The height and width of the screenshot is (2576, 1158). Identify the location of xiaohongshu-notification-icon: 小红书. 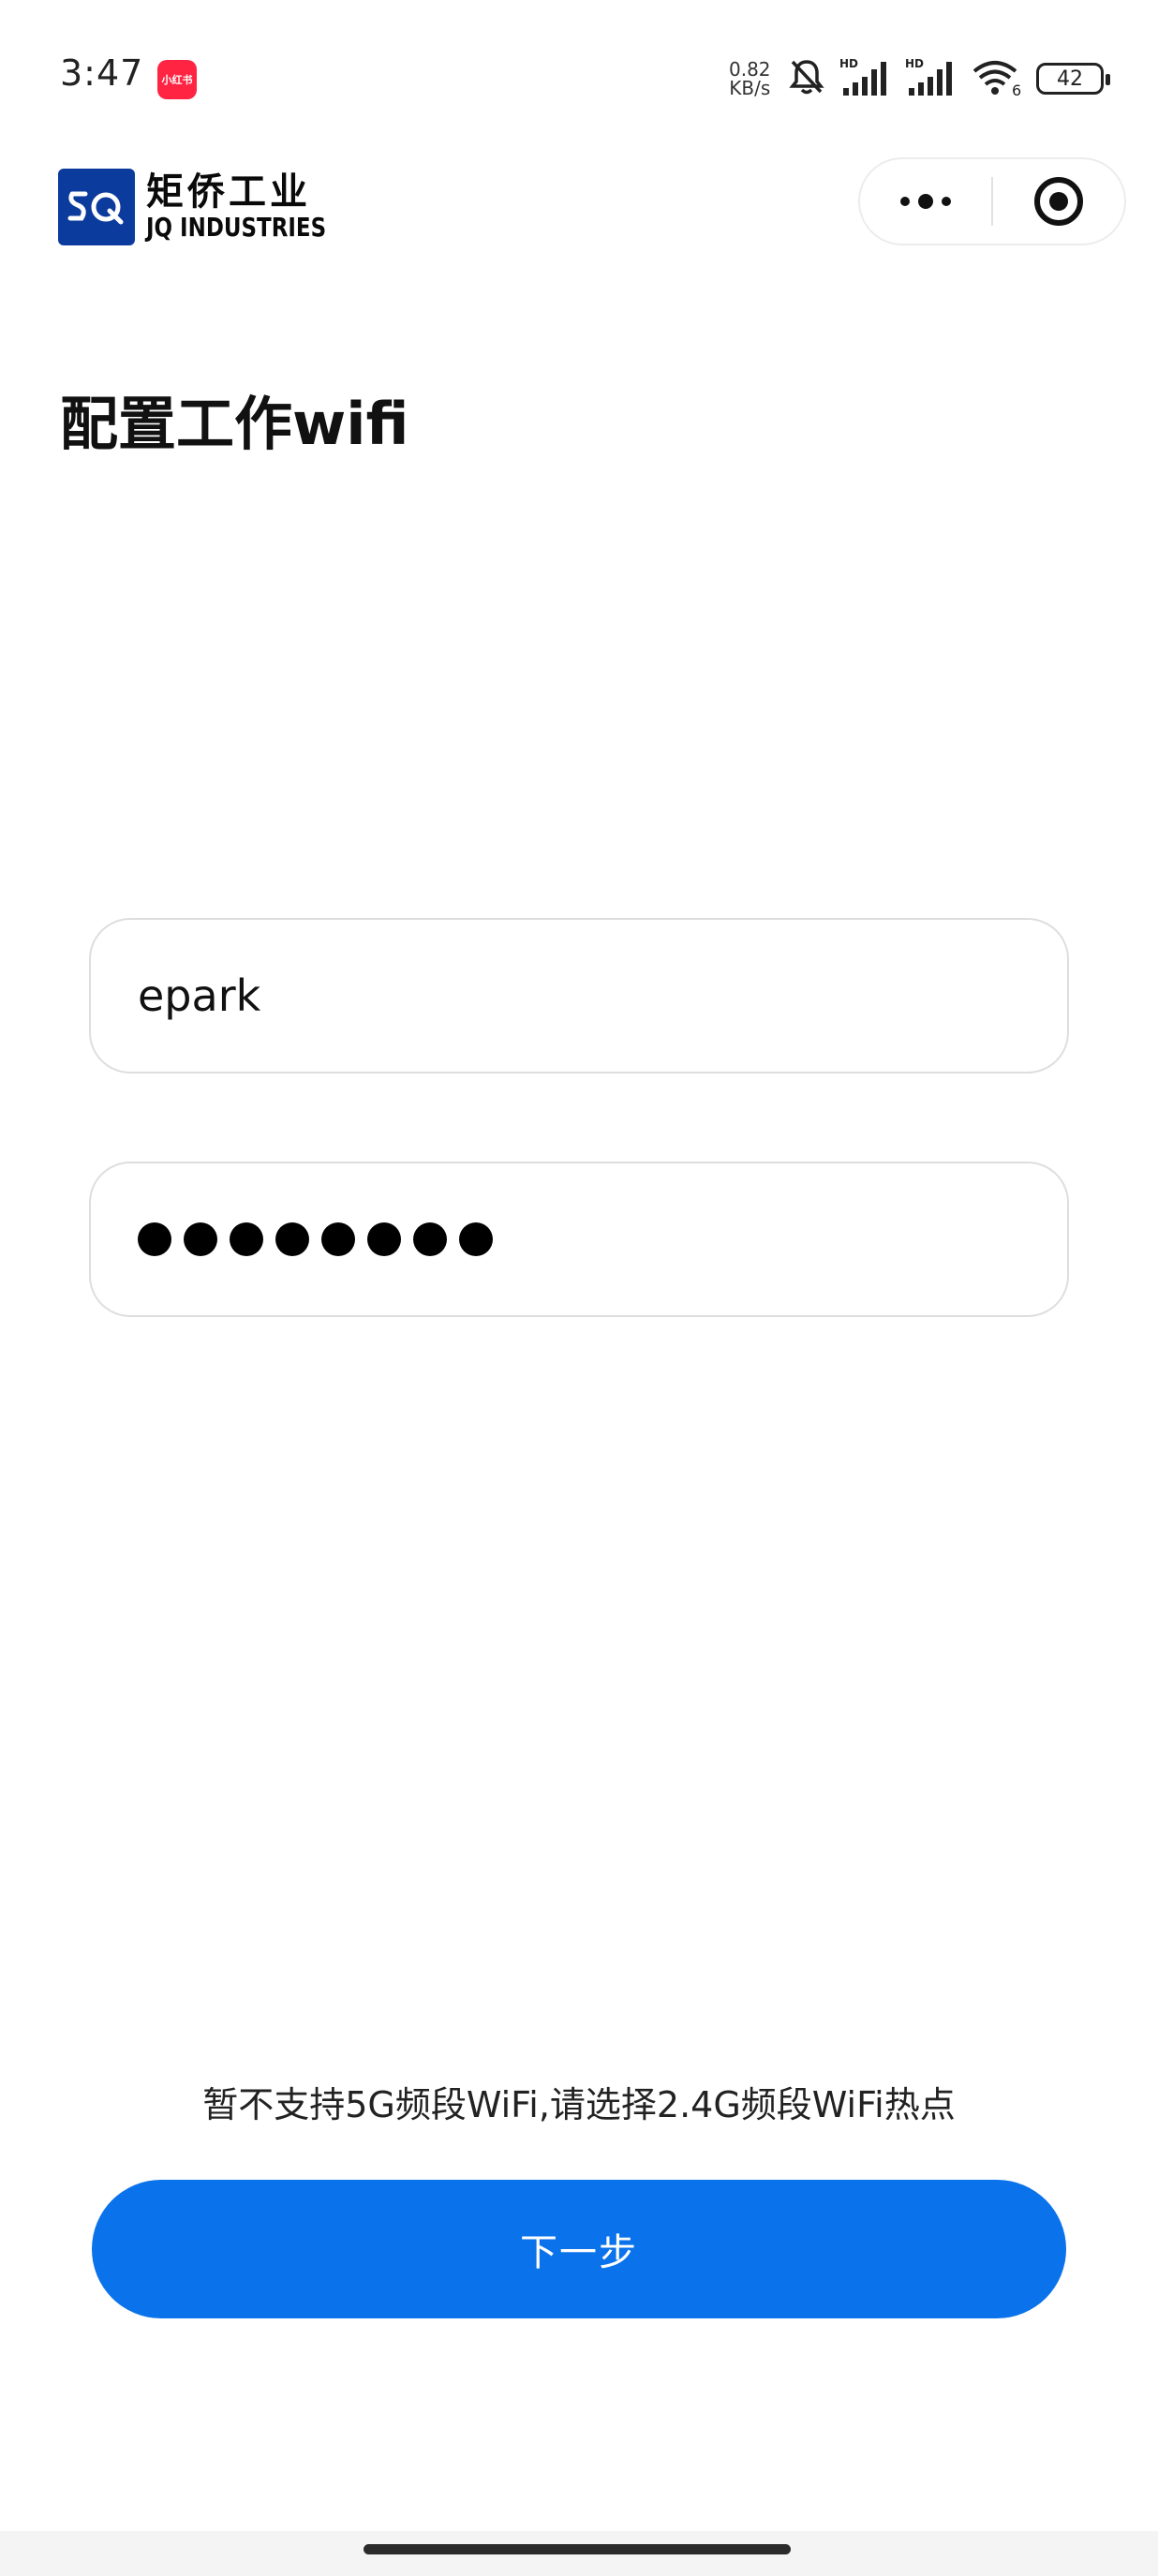
(177, 79).